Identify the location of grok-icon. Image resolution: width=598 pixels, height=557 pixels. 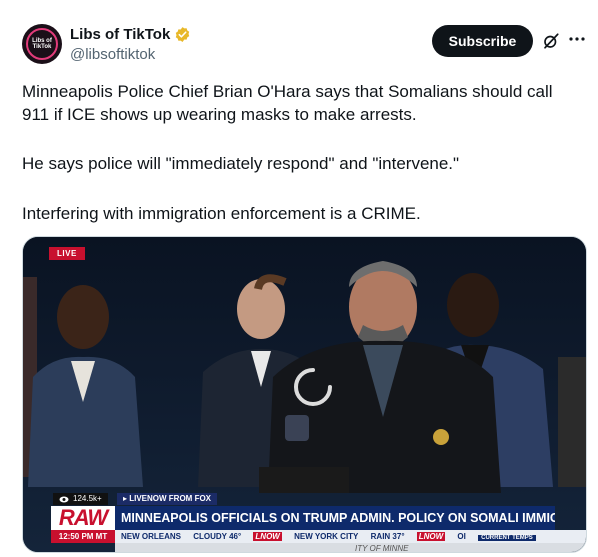
(551, 41).